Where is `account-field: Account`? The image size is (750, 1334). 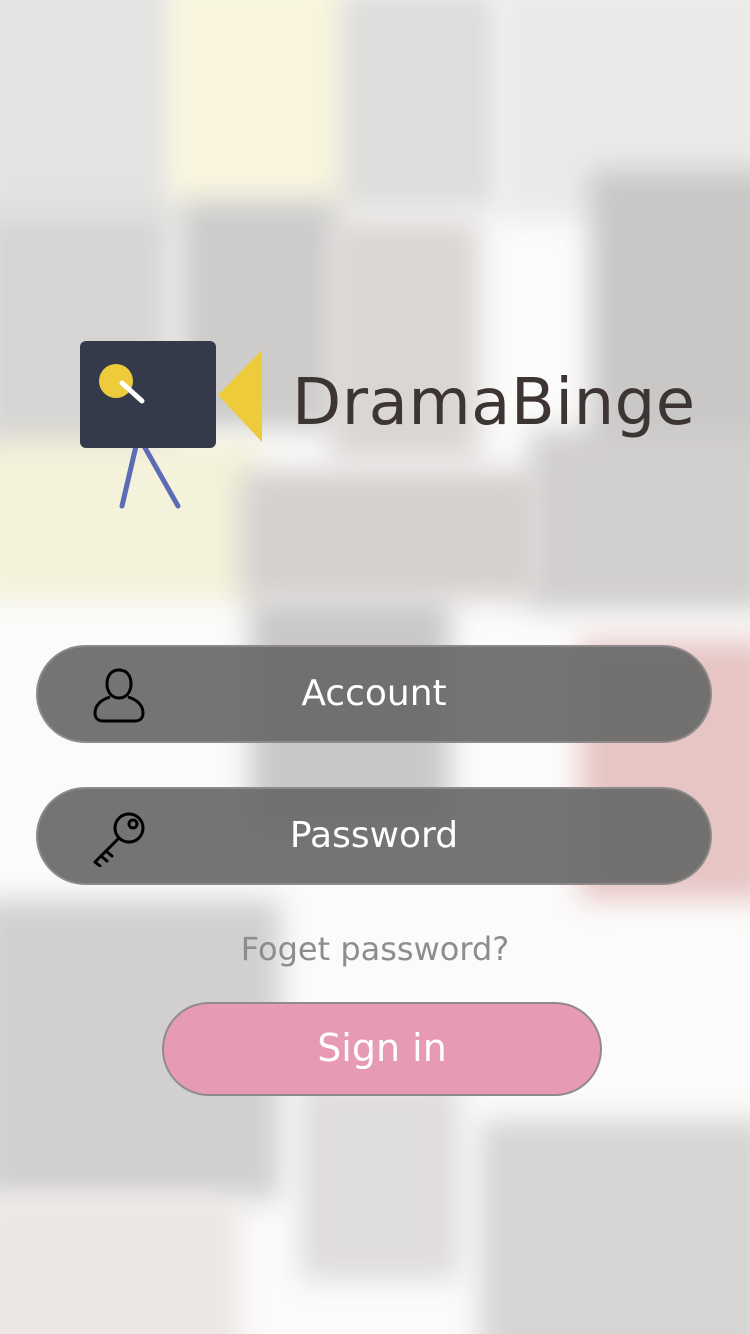
account-field: Account is located at coordinates (374, 694).